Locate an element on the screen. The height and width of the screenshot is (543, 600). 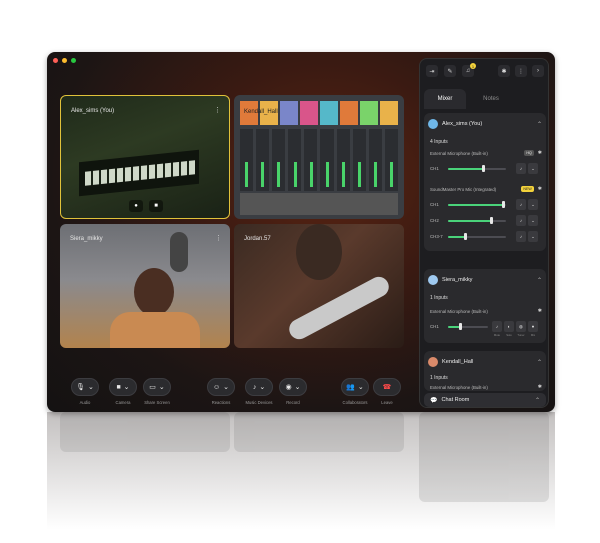
daw-device-view is located at coordinates (319, 204).